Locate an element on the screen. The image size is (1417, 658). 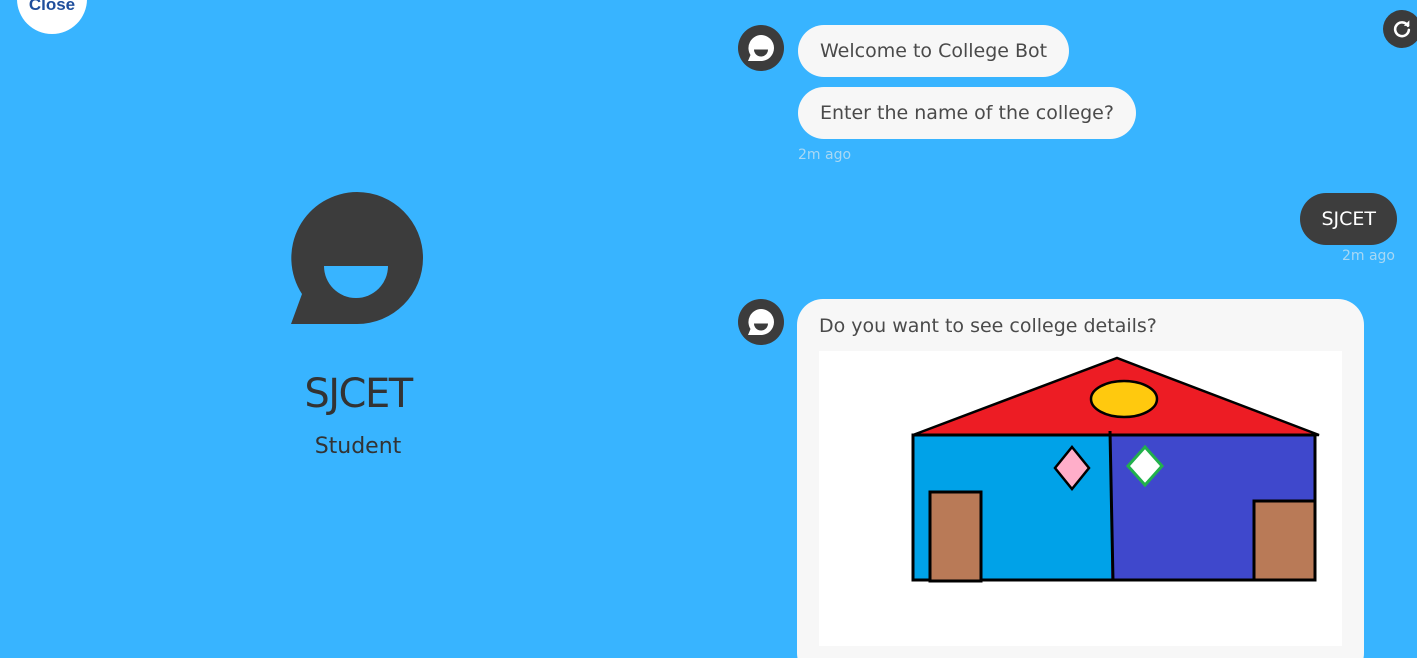
refresh-button is located at coordinates (1400, 29).